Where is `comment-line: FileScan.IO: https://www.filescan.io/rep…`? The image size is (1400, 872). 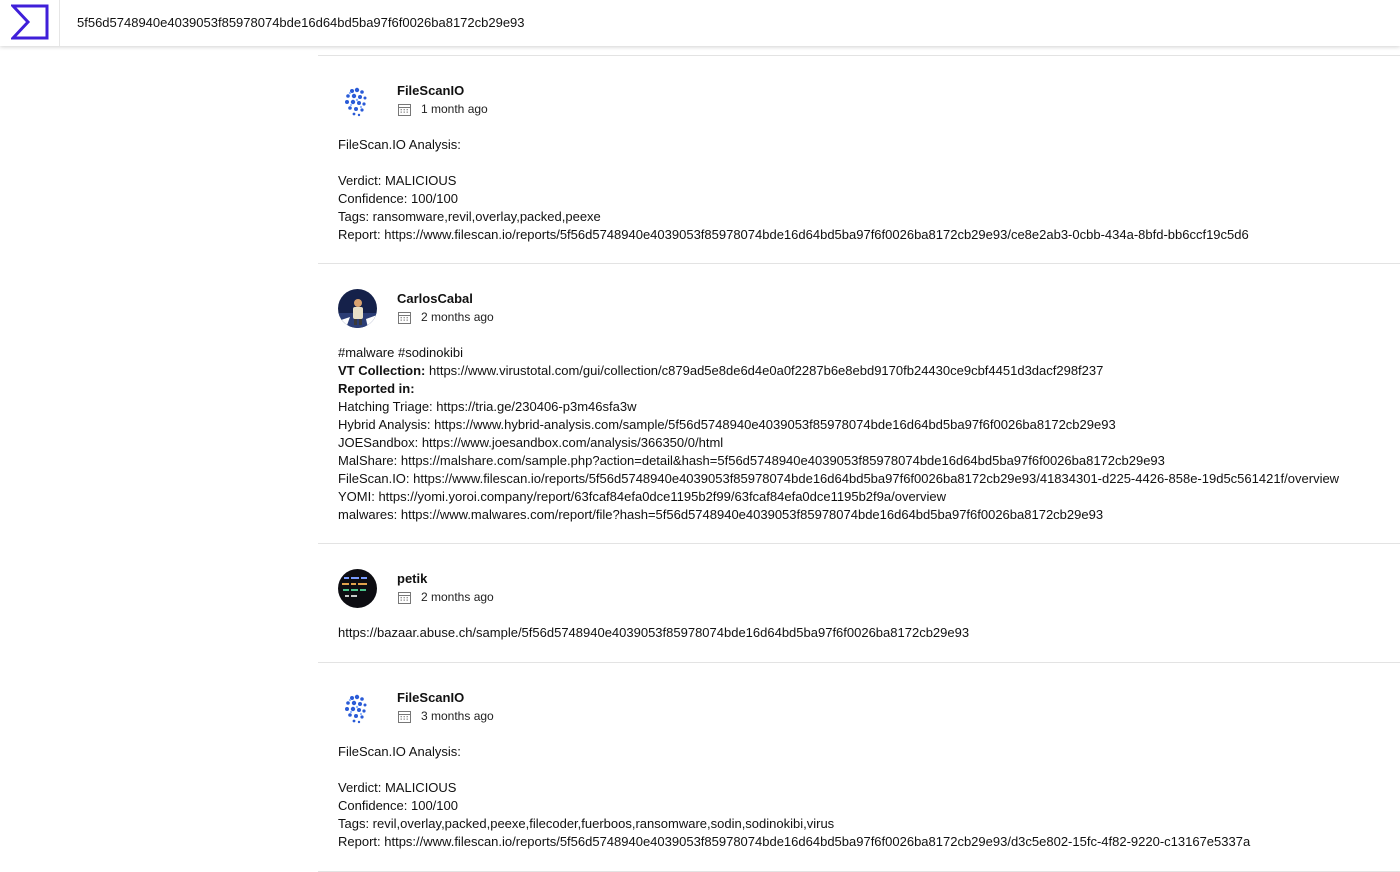
comment-line: FileScan.IO: https://www.filescan.io/rep… is located at coordinates (839, 478).